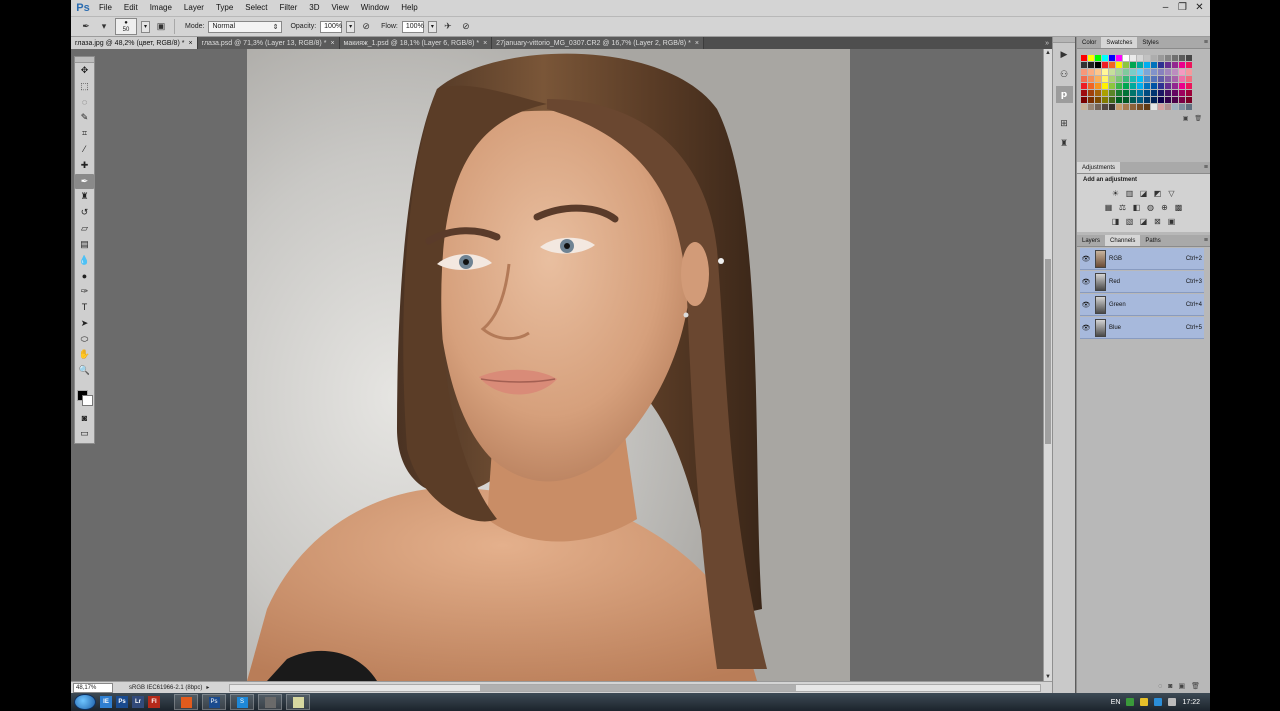 The height and width of the screenshot is (711, 1280). What do you see at coordinates (351, 26) in the screenshot?
I see `opacity-dropdown: ▾` at bounding box center [351, 26].